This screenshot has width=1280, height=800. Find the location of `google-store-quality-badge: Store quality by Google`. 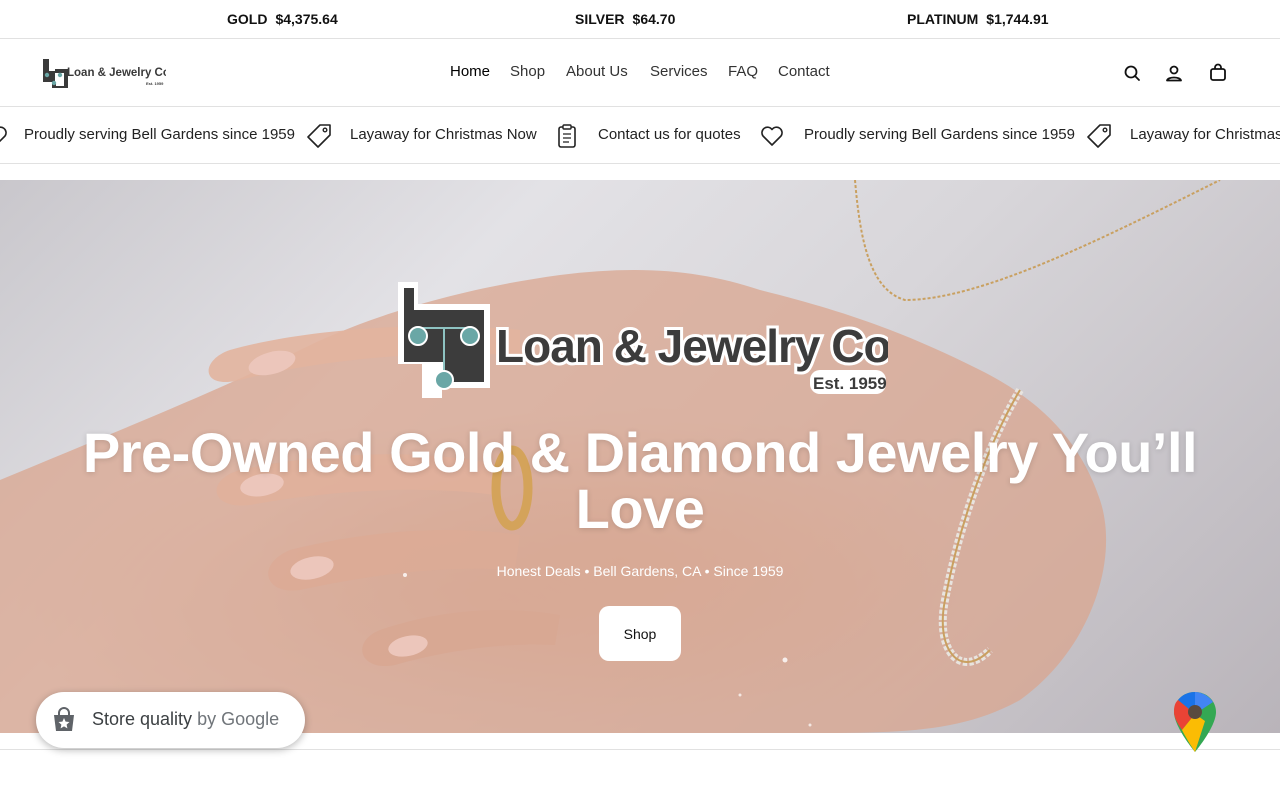

google-store-quality-badge: Store quality by Google is located at coordinates (170, 720).